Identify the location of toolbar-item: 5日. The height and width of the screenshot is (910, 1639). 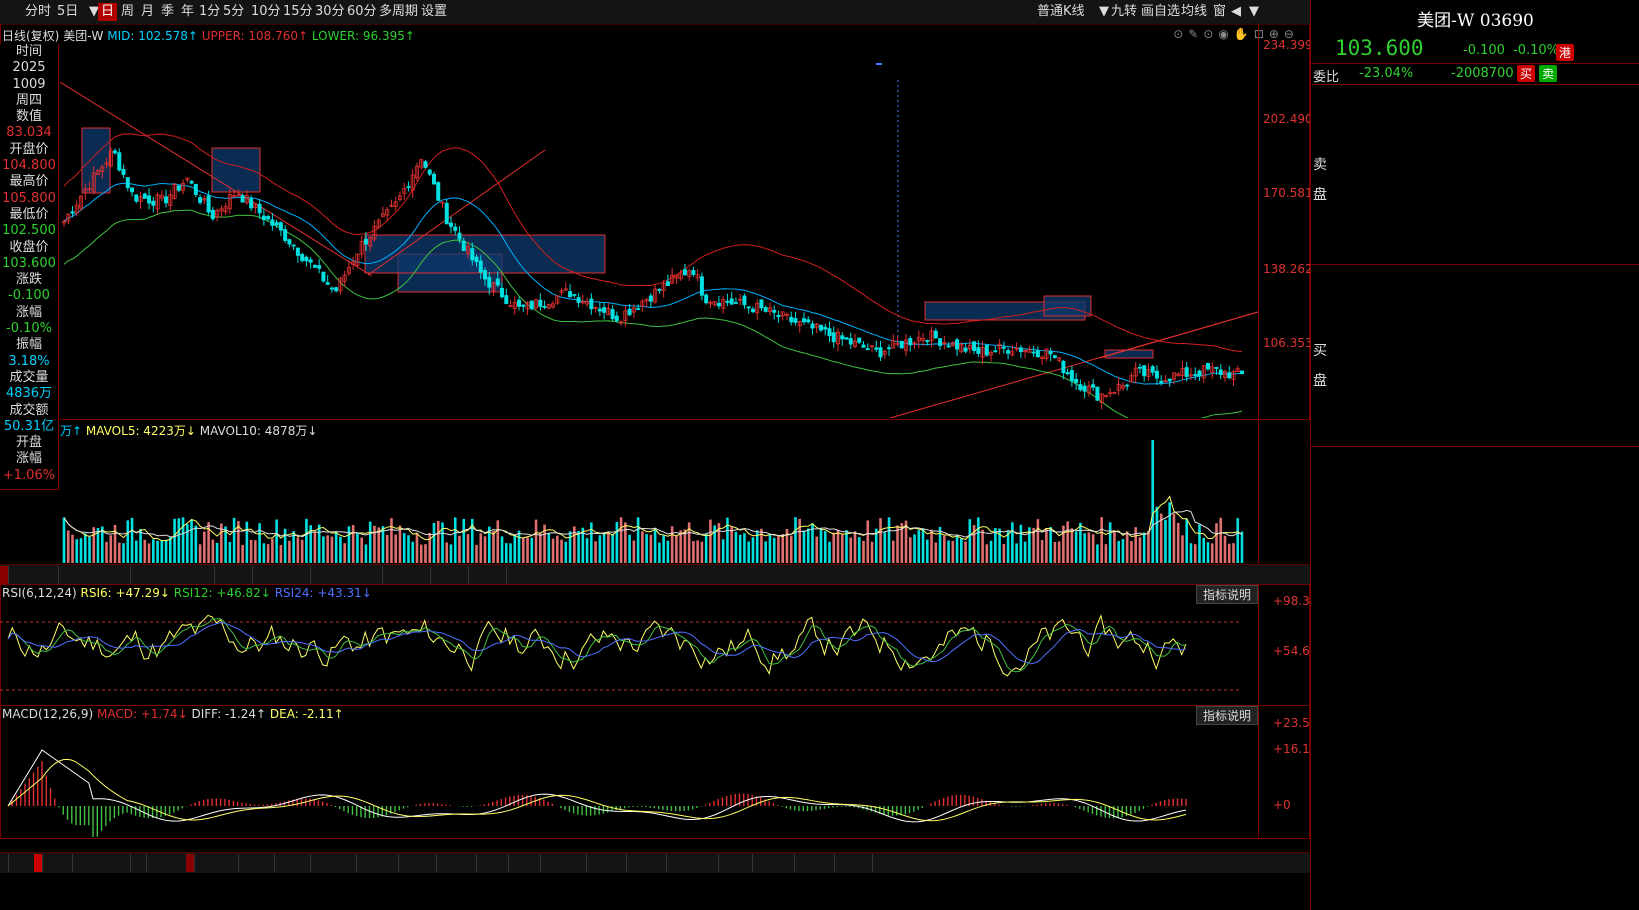
(67, 12).